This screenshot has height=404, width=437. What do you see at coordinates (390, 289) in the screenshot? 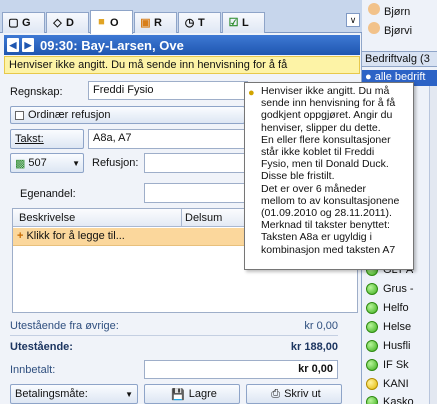
I see `list-item: Grus -` at bounding box center [390, 289].